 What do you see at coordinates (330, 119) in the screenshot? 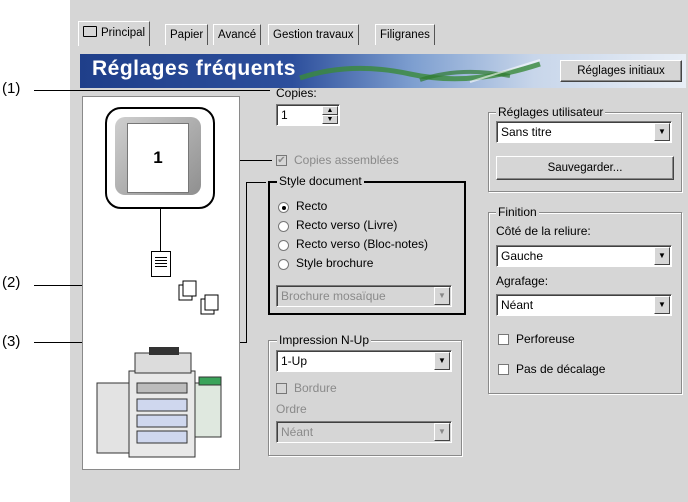
I see `spin-down-icon: ▼` at bounding box center [330, 119].